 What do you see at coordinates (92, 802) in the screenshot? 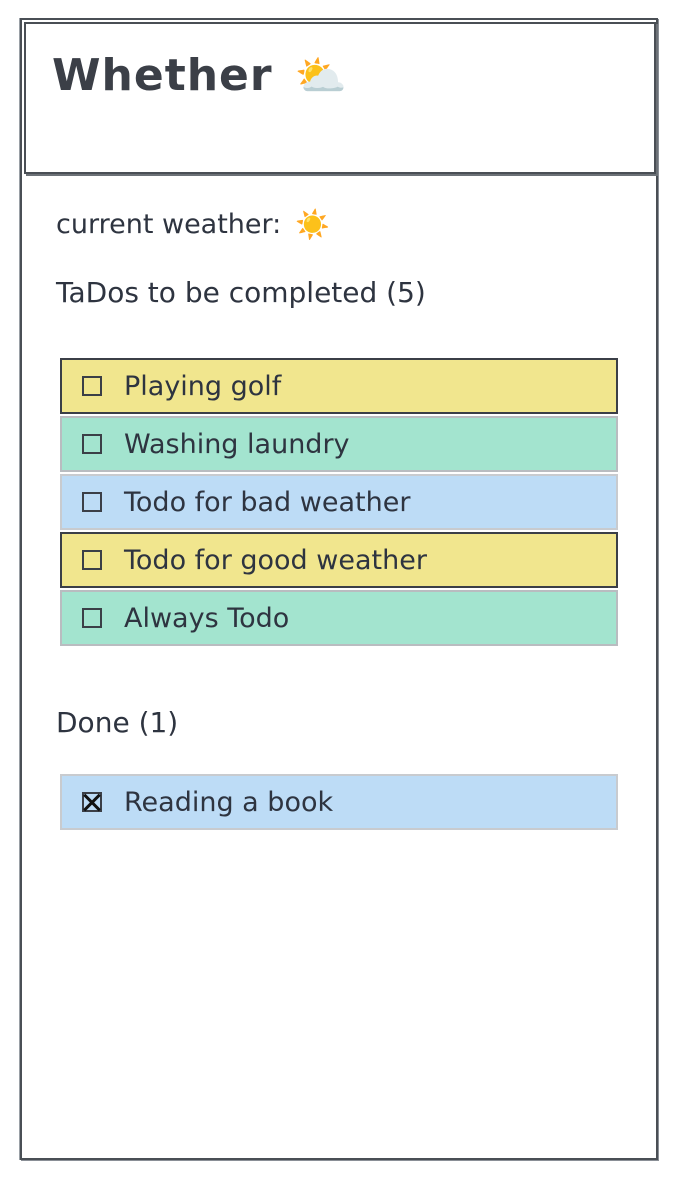
I see `checkbox-checked-icon` at bounding box center [92, 802].